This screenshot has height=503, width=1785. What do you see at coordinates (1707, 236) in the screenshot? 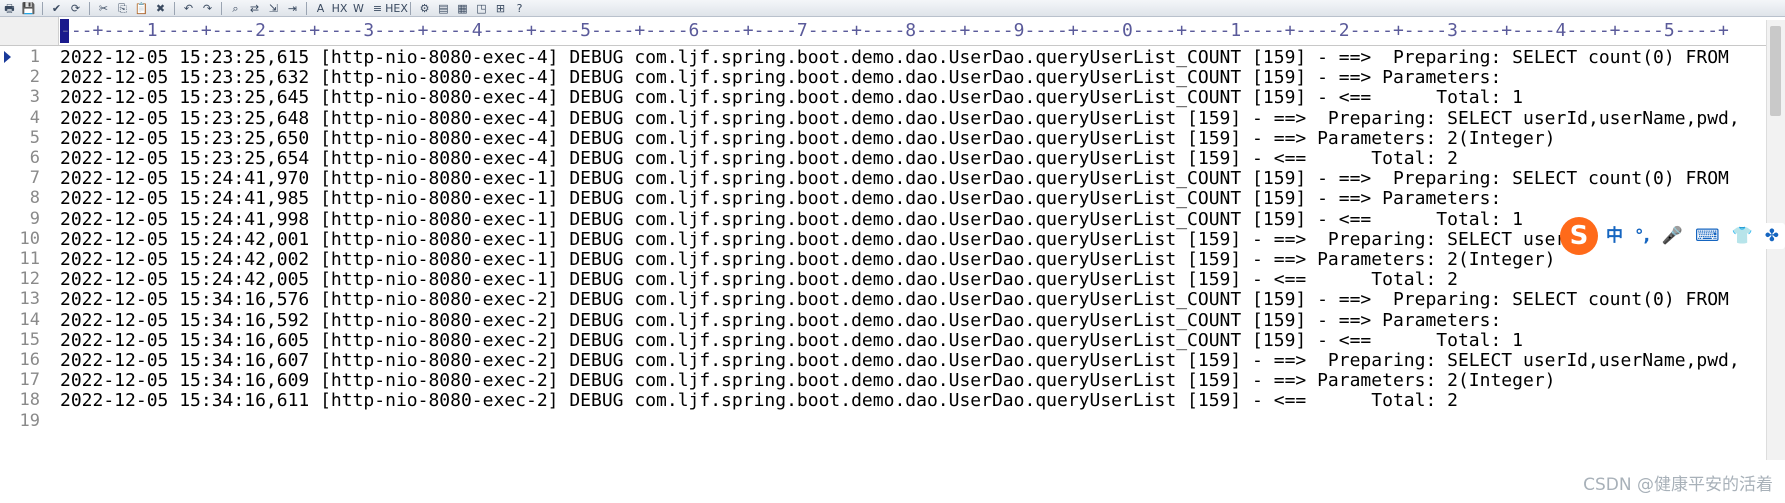
I see `keyboard-icon: ⌨` at bounding box center [1707, 236].